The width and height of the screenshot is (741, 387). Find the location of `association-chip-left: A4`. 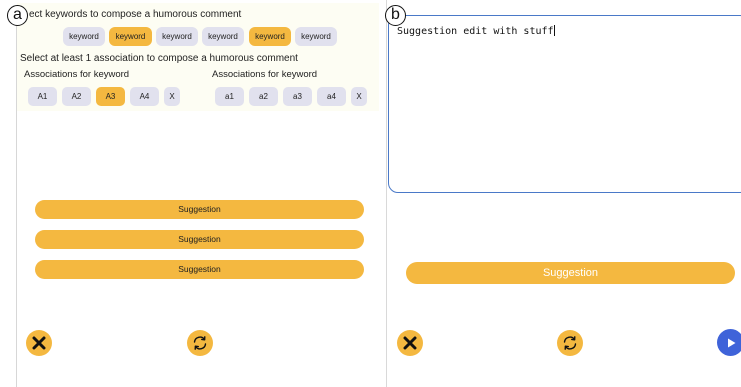

association-chip-left: A4 is located at coordinates (144, 96).